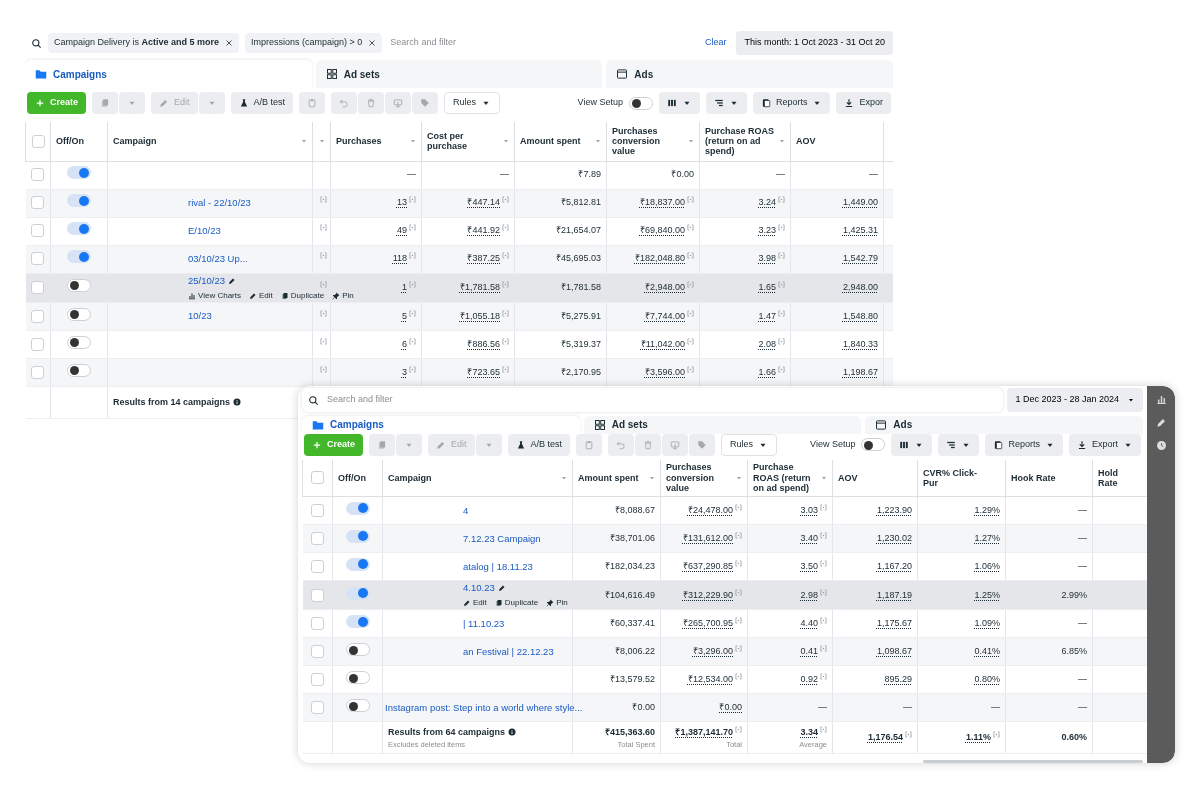 This screenshot has width=1200, height=800. What do you see at coordinates (715, 43) in the screenshot?
I see `clear-link: Clear` at bounding box center [715, 43].